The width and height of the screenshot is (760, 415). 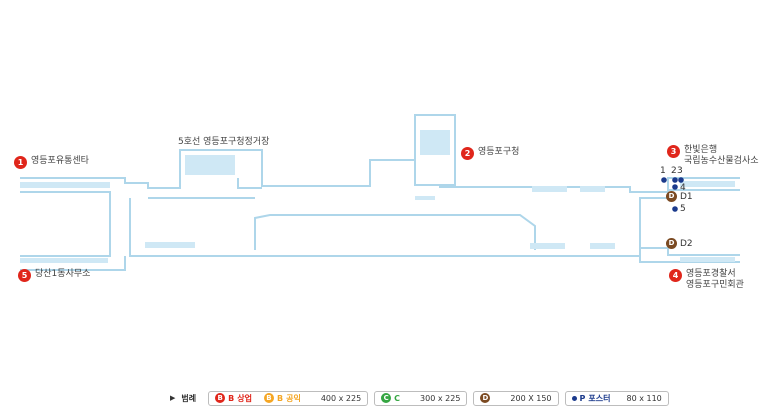 What do you see at coordinates (499, 152) in the screenshot?
I see `exit-label: 영등포구청` at bounding box center [499, 152].